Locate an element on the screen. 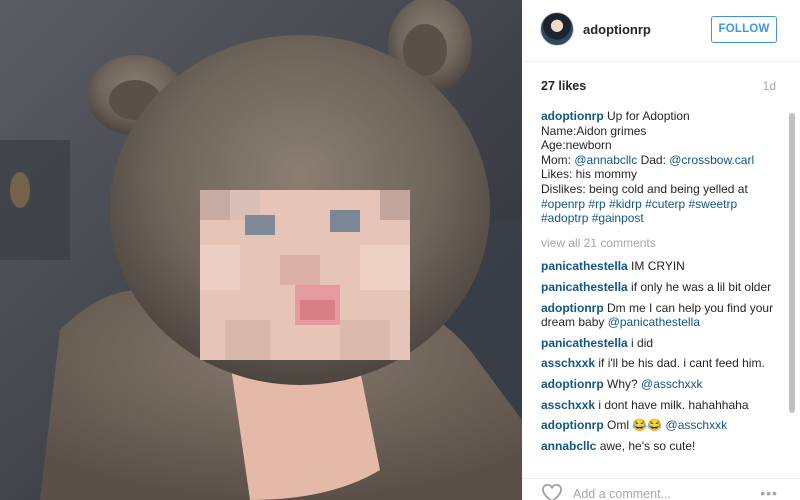  heart-outline-icon is located at coordinates (552, 491).